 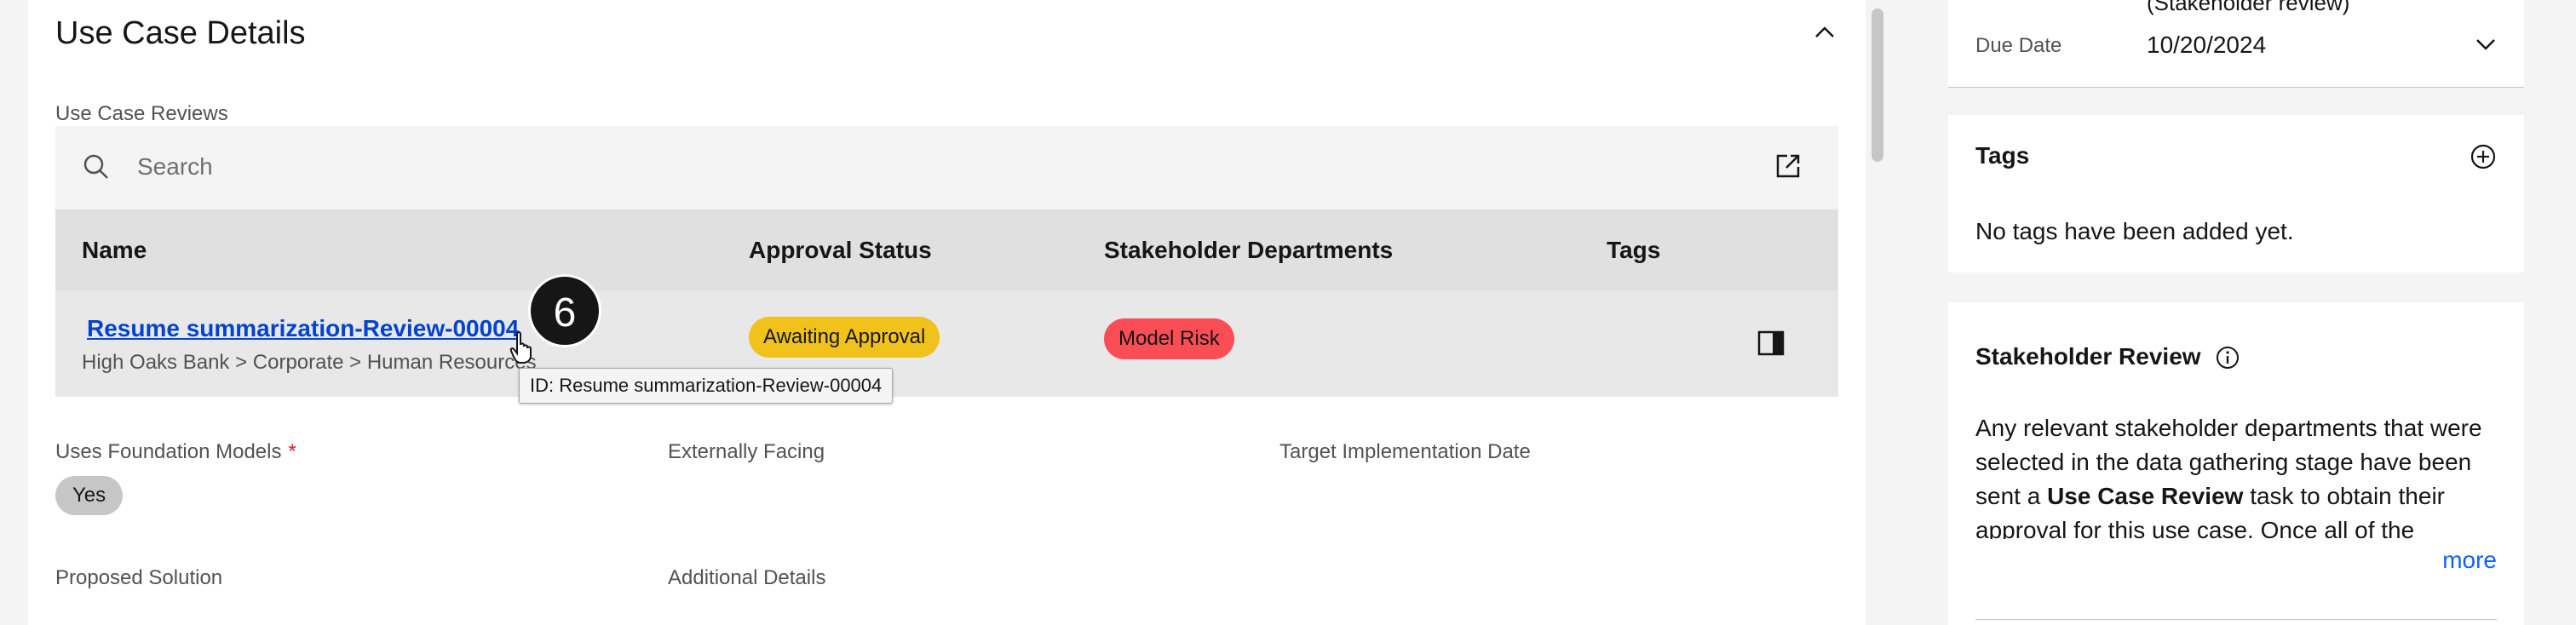 What do you see at coordinates (521, 347) in the screenshot?
I see `hand-pointer-icon` at bounding box center [521, 347].